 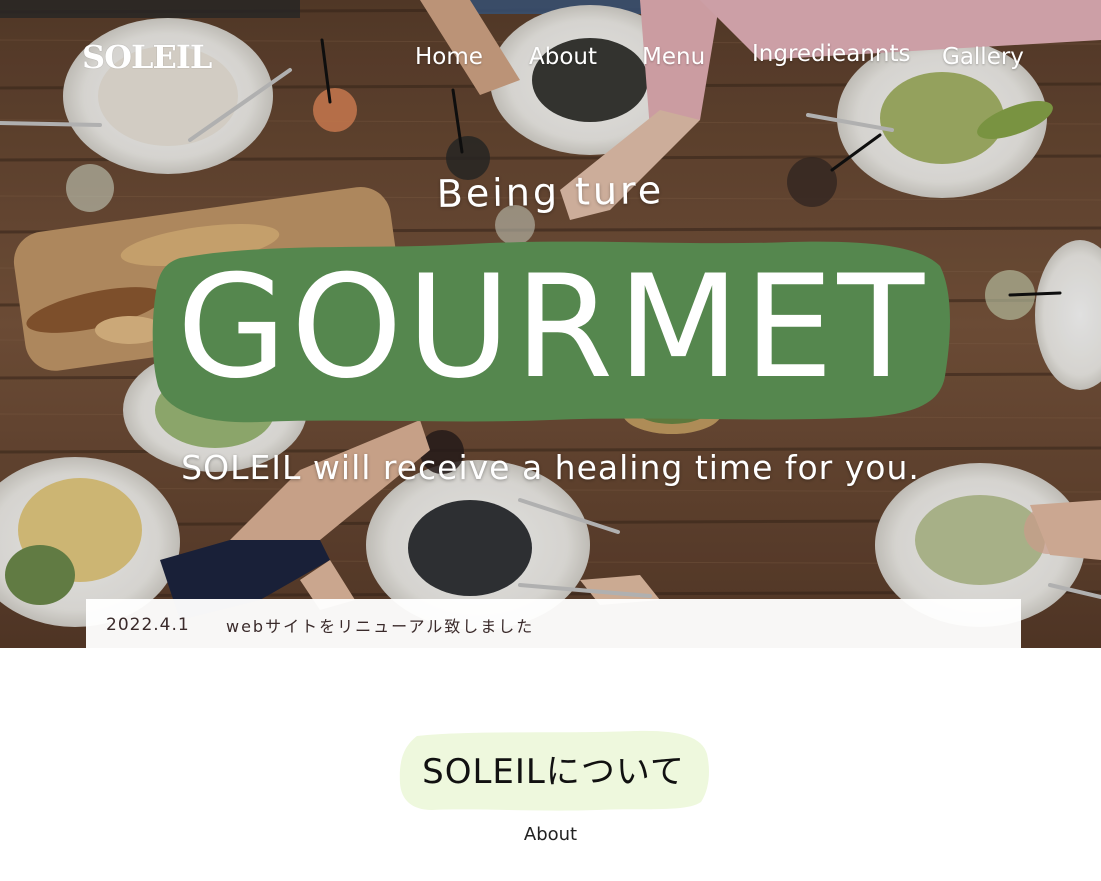 I want to click on news-item-link: webサイトをリニューアル致しました, so click(x=380, y=625).